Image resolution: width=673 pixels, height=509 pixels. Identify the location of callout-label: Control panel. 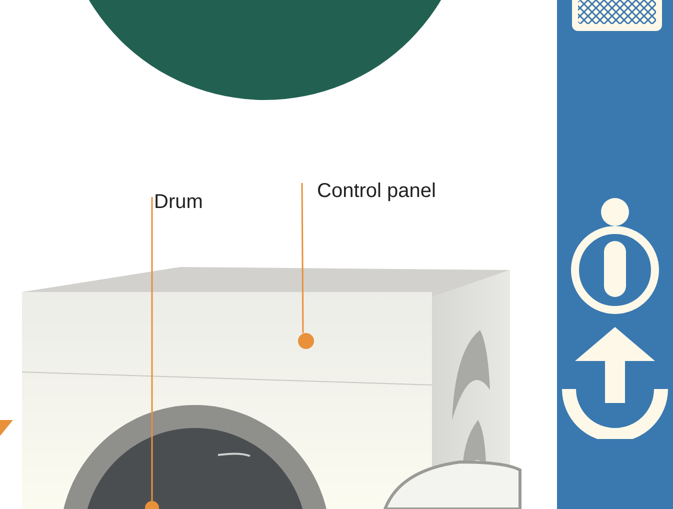
(376, 191).